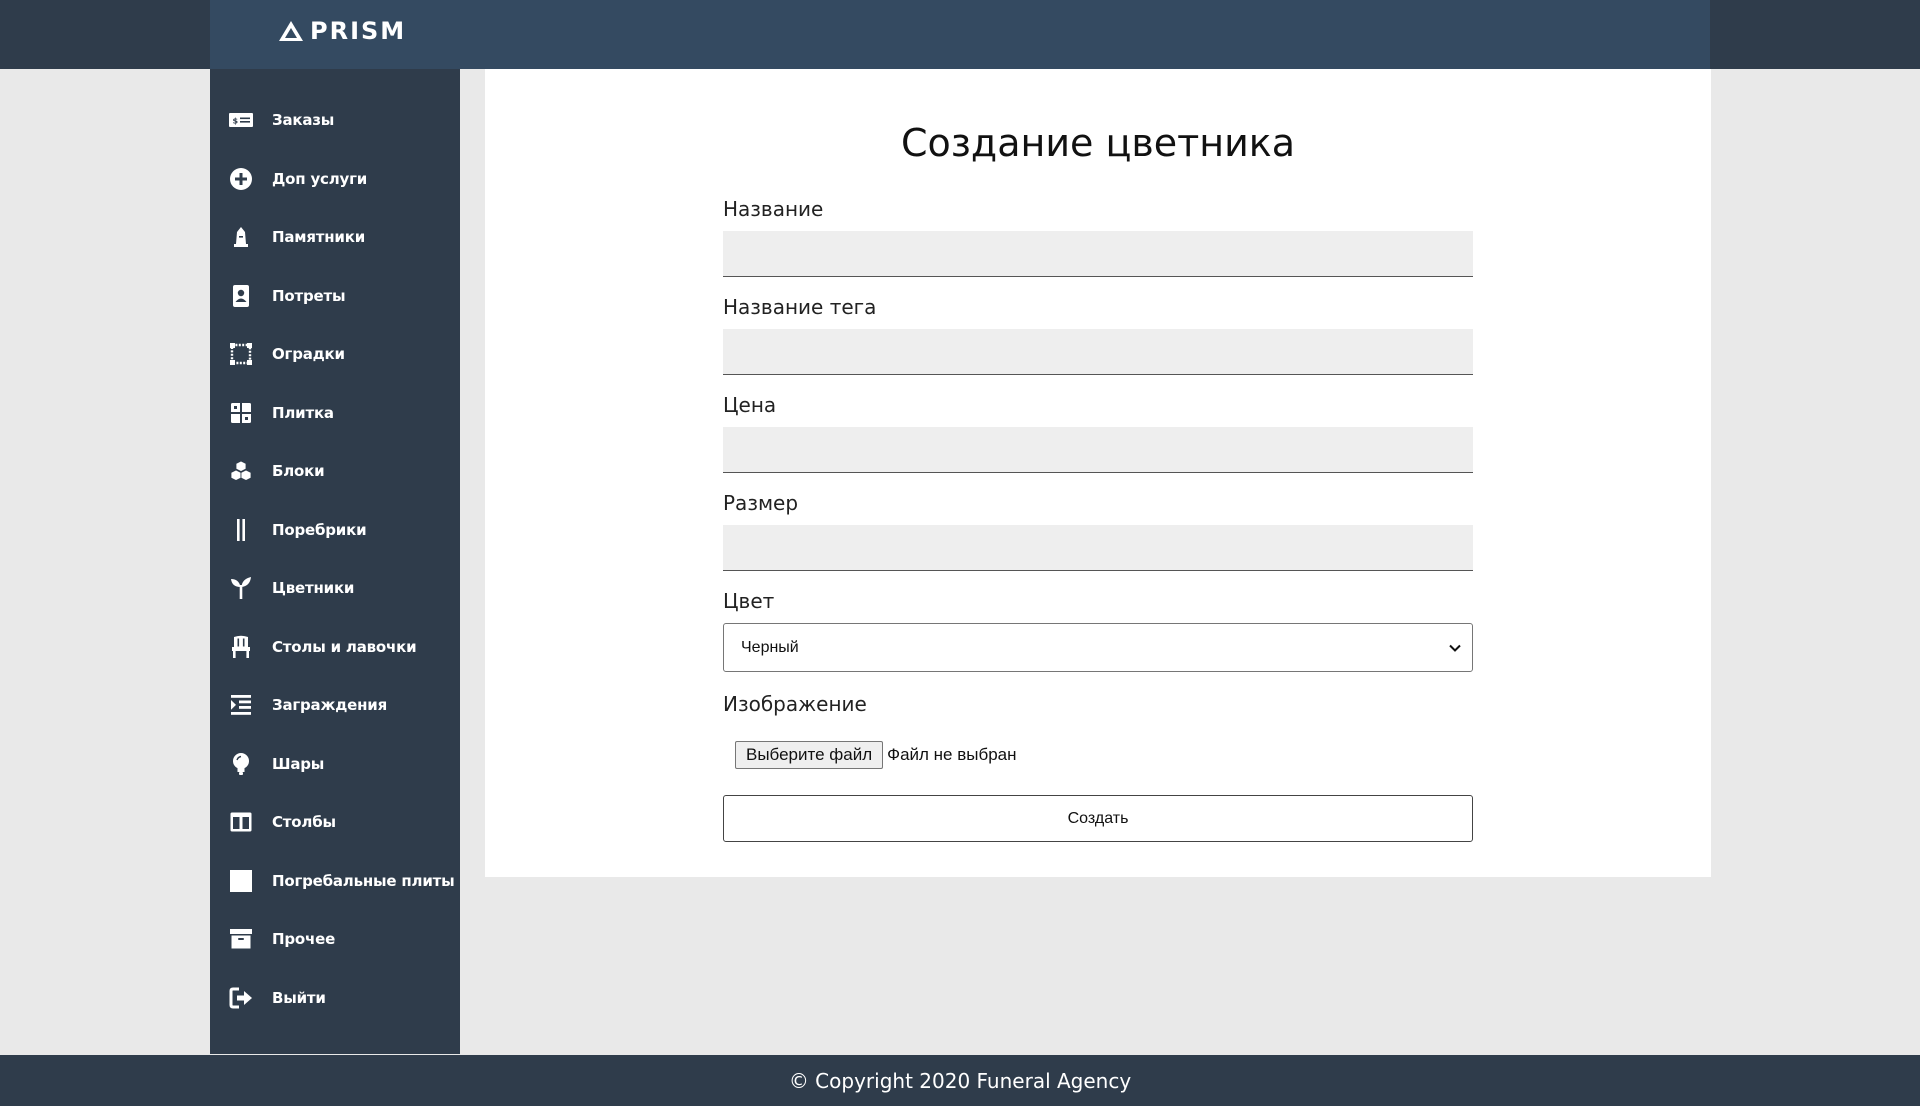 This screenshot has height=1106, width=1920. Describe the element at coordinates (952, 754) in the screenshot. I see `file-status-text: Файл не выбран` at that location.